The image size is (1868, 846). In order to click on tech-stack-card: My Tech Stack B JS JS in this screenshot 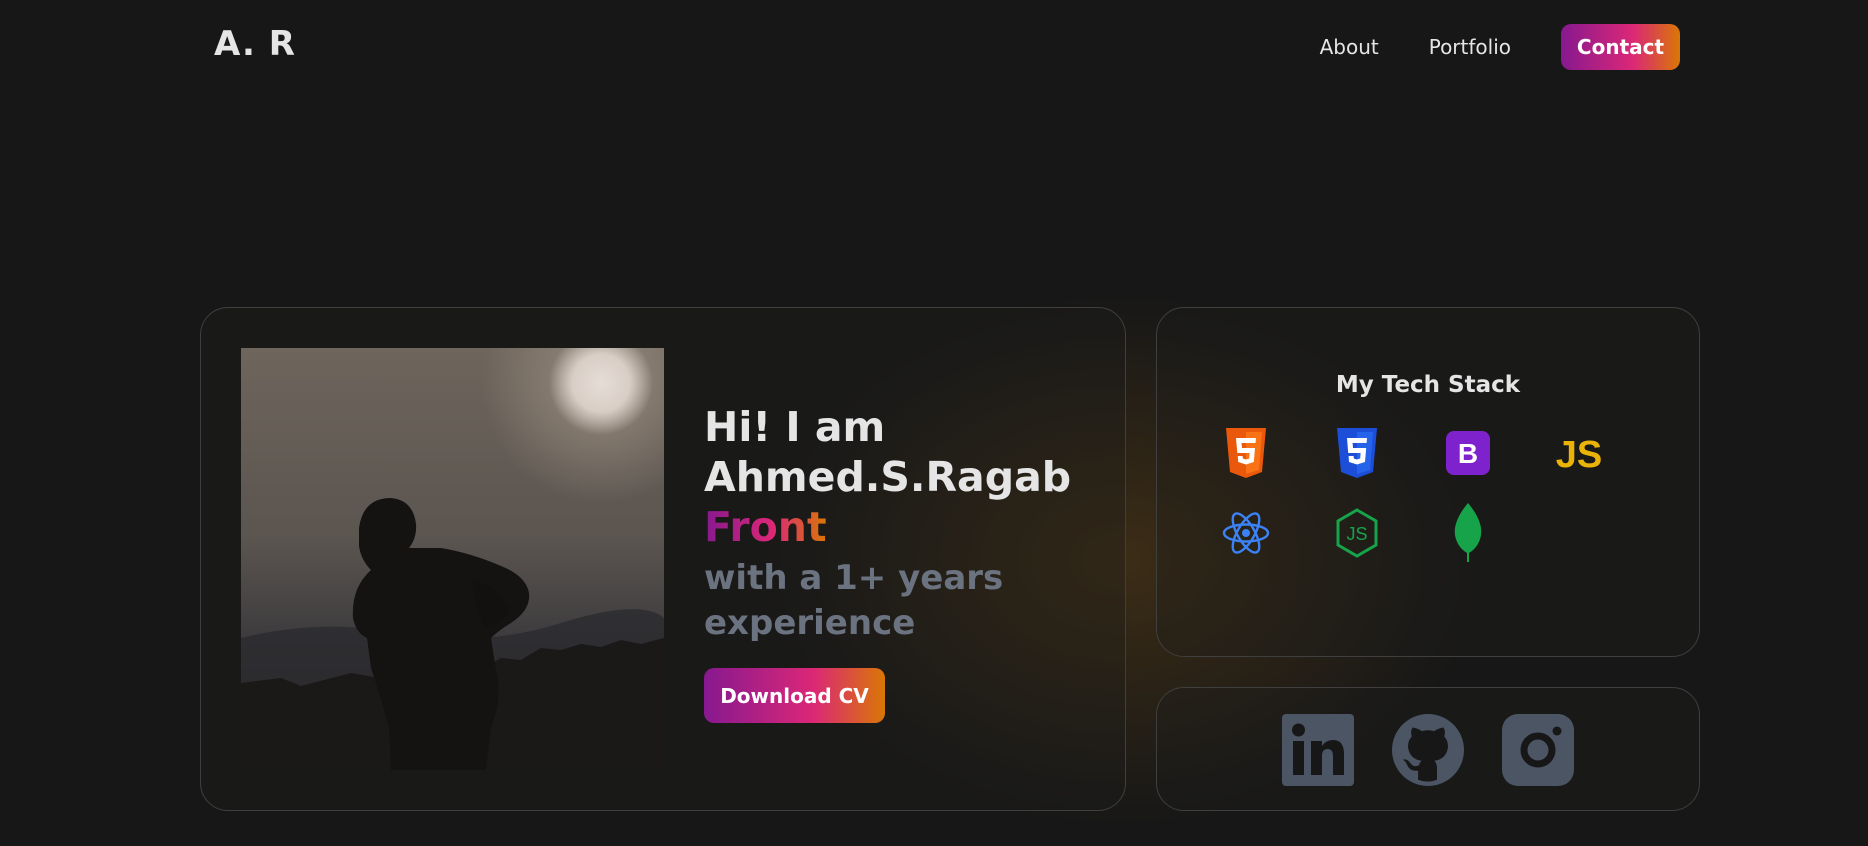, I will do `click(1428, 482)`.